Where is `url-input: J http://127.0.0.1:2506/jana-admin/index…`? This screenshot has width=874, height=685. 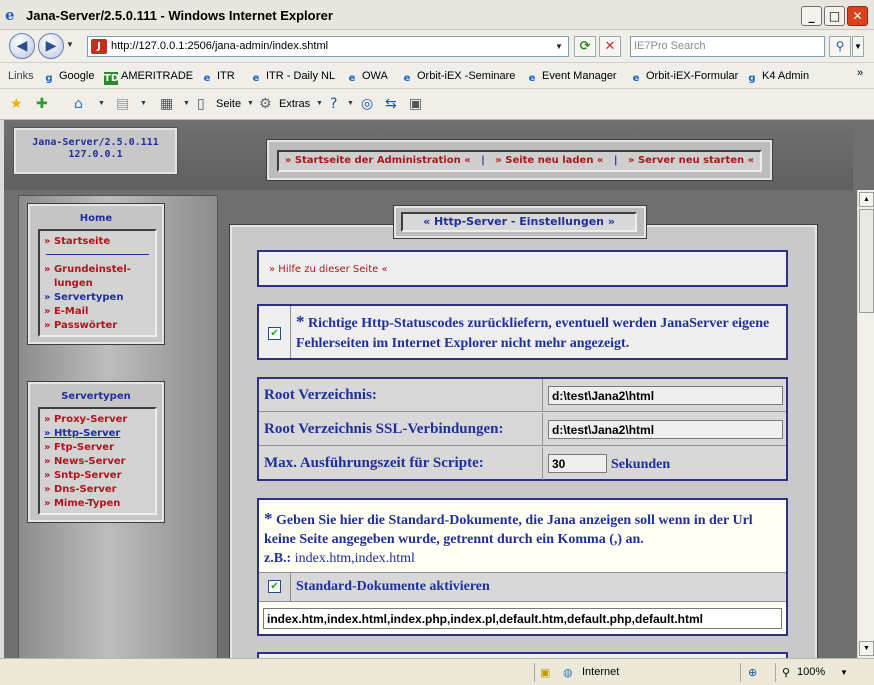 url-input: J http://127.0.0.1:2506/jana-admin/index… is located at coordinates (328, 46).